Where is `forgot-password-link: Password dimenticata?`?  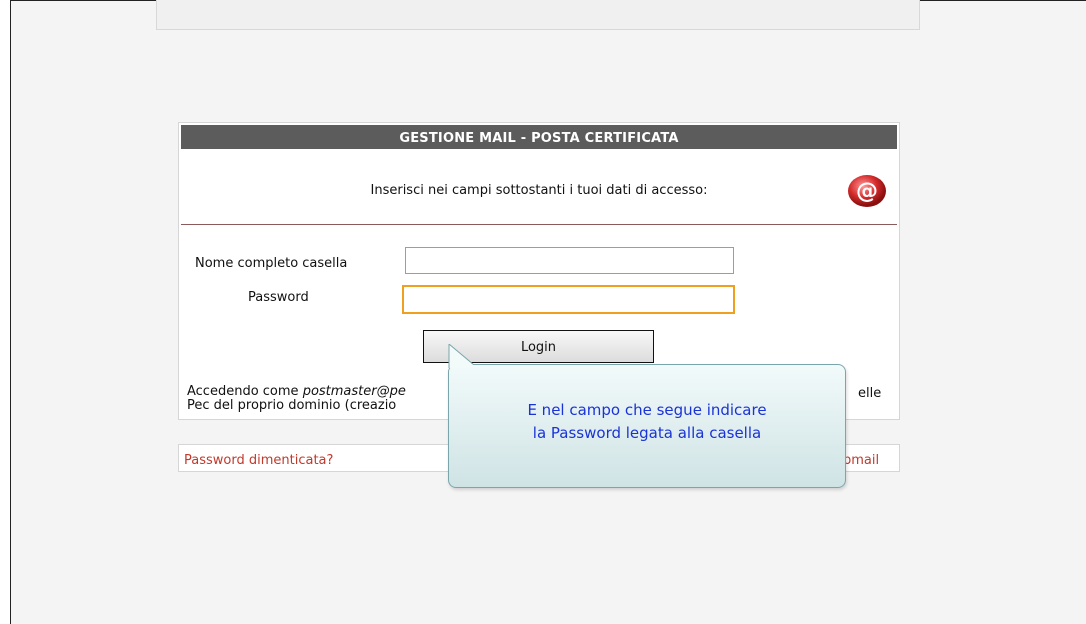 forgot-password-link: Password dimenticata? is located at coordinates (258, 460).